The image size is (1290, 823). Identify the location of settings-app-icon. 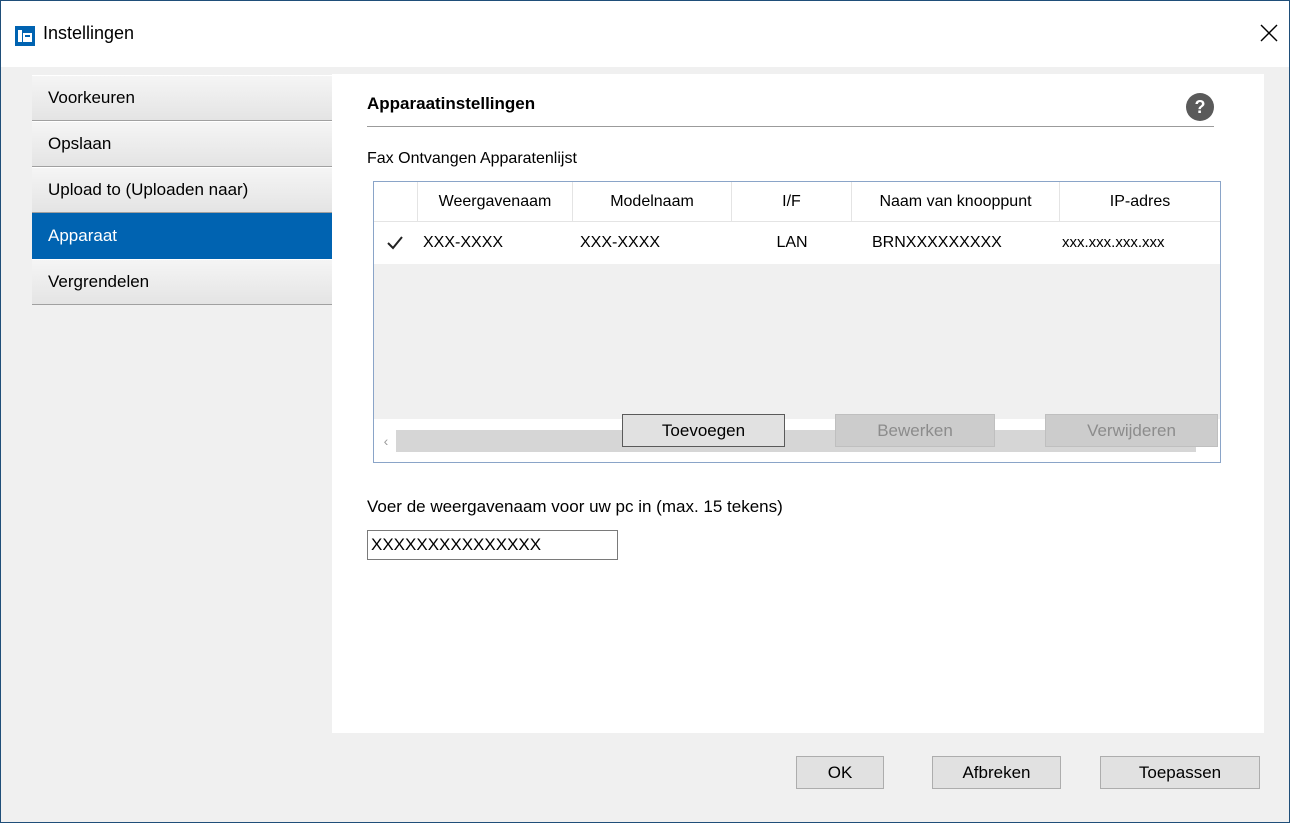
(25, 36).